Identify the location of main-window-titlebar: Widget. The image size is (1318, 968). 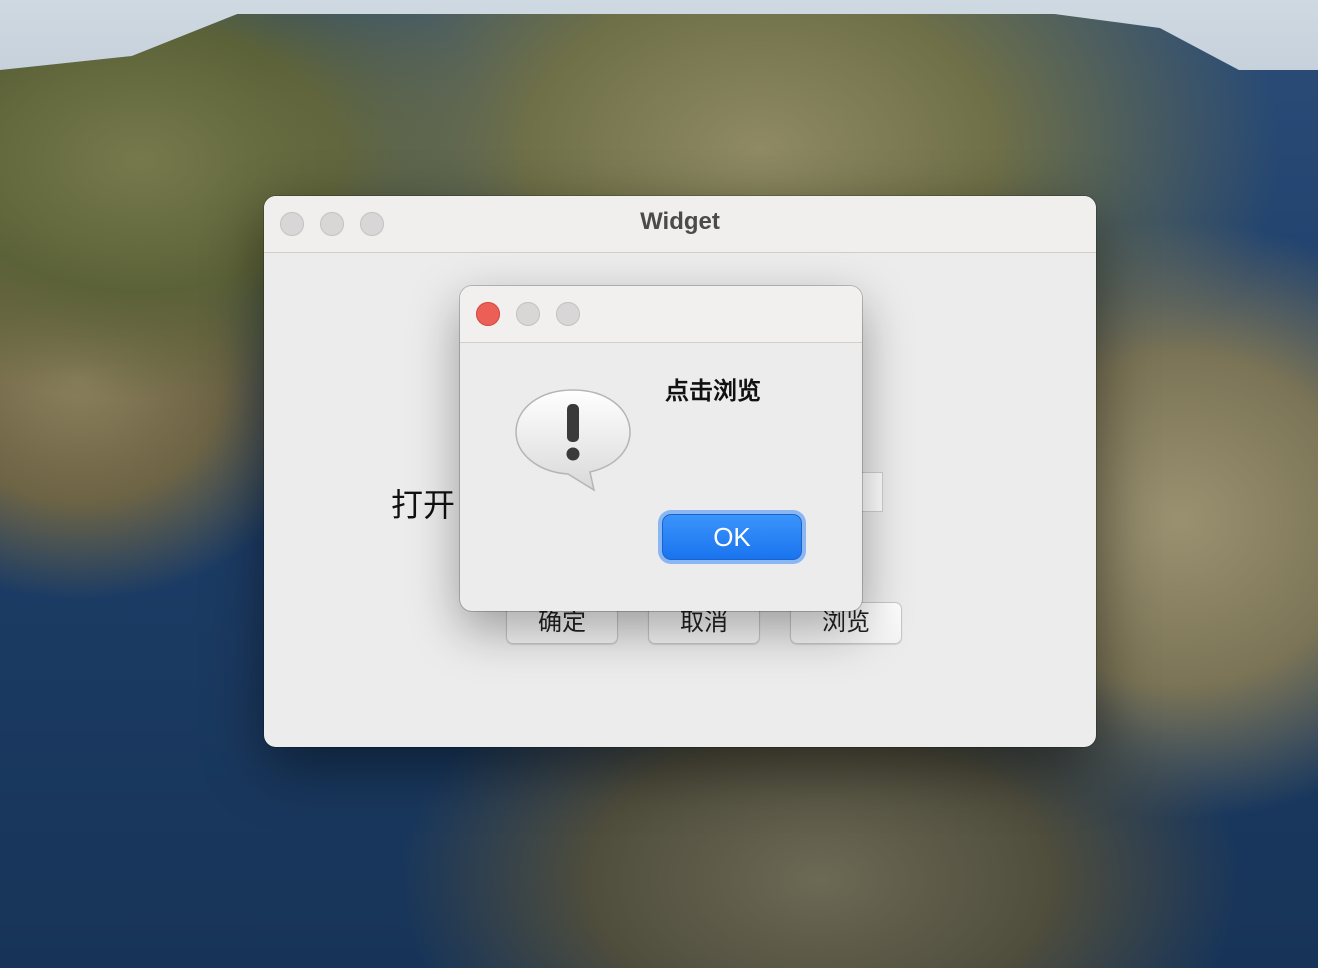
(680, 224).